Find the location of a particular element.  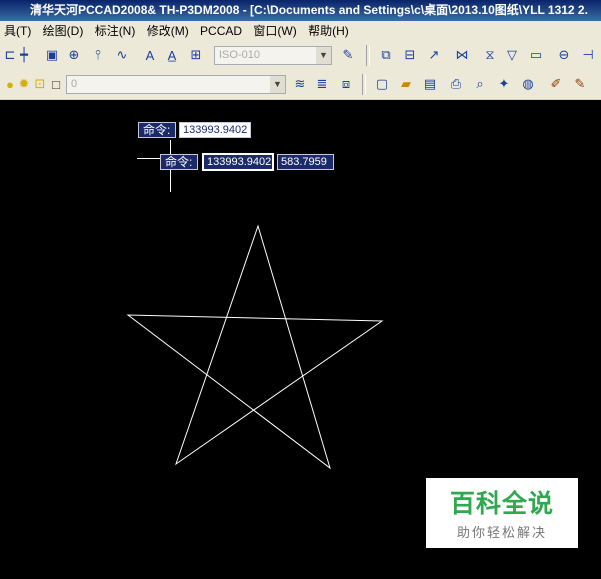

axis-tool-icon: ┿ is located at coordinates (24, 55).